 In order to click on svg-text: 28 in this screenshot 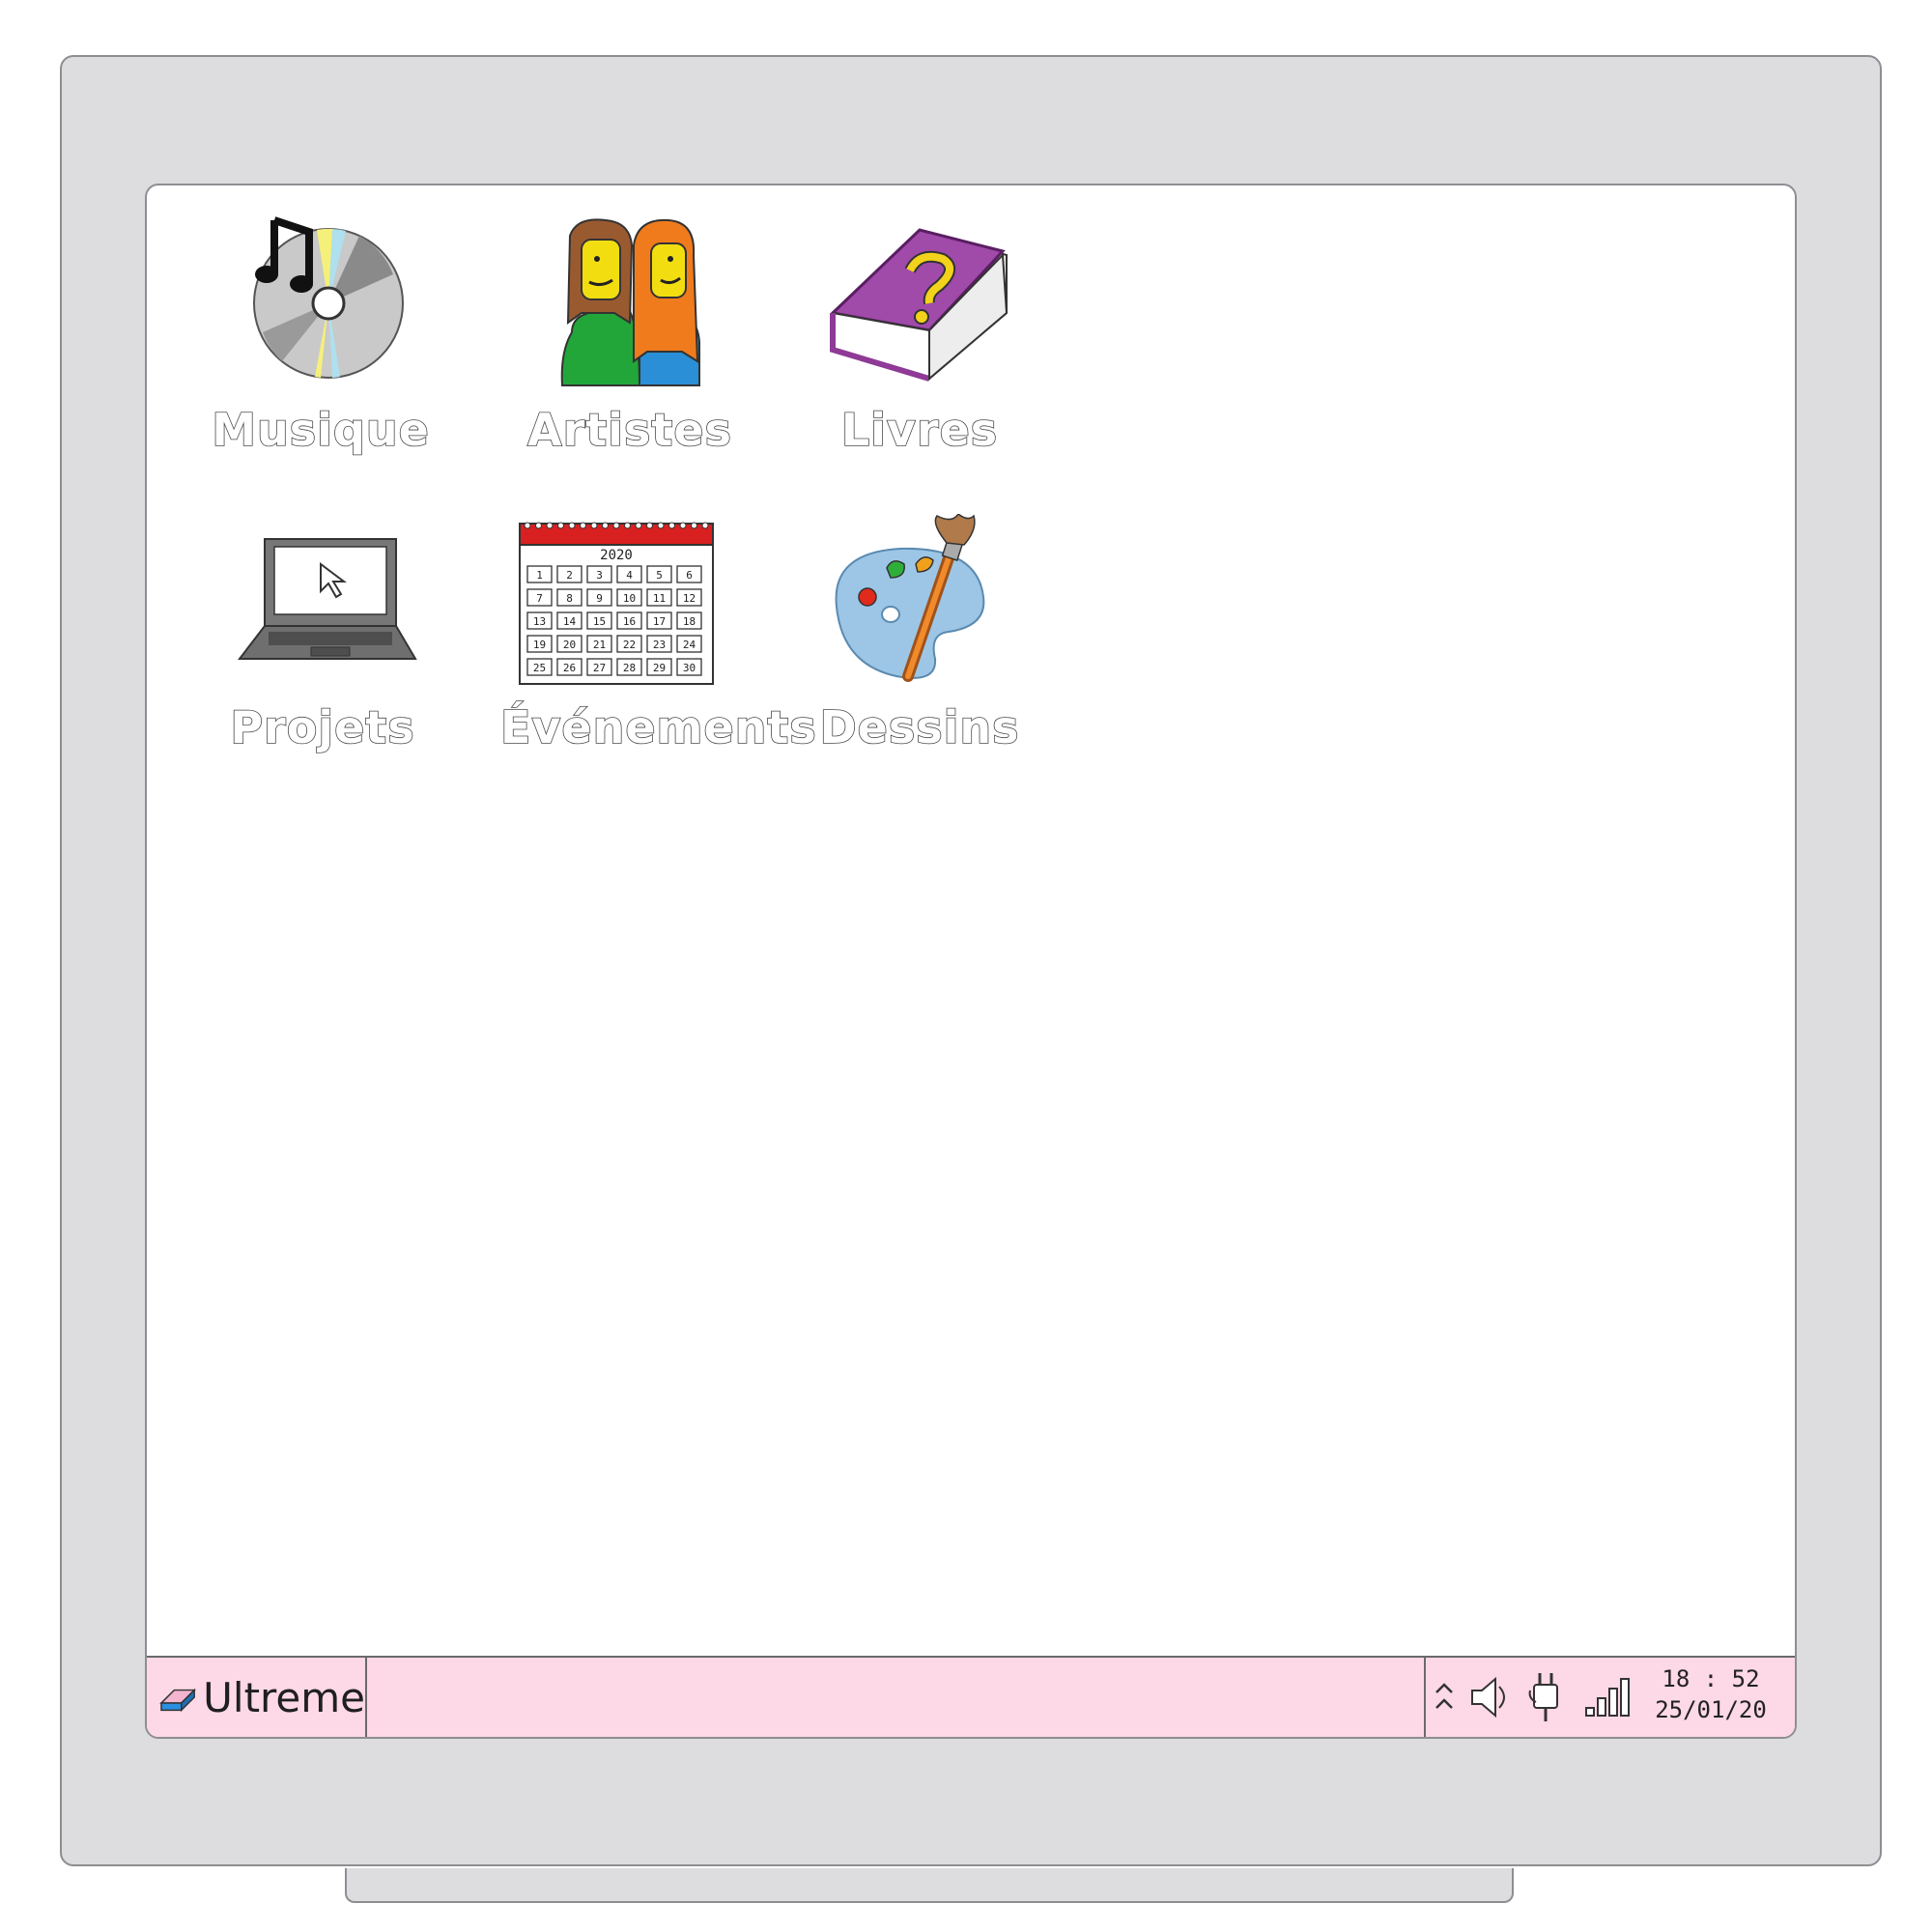, I will do `click(629, 668)`.